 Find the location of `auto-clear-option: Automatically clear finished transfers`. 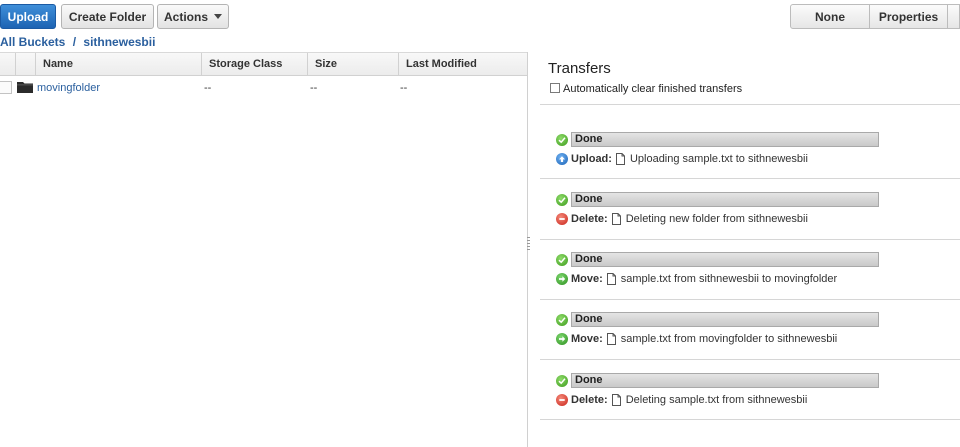

auto-clear-option: Automatically clear finished transfers is located at coordinates (646, 89).